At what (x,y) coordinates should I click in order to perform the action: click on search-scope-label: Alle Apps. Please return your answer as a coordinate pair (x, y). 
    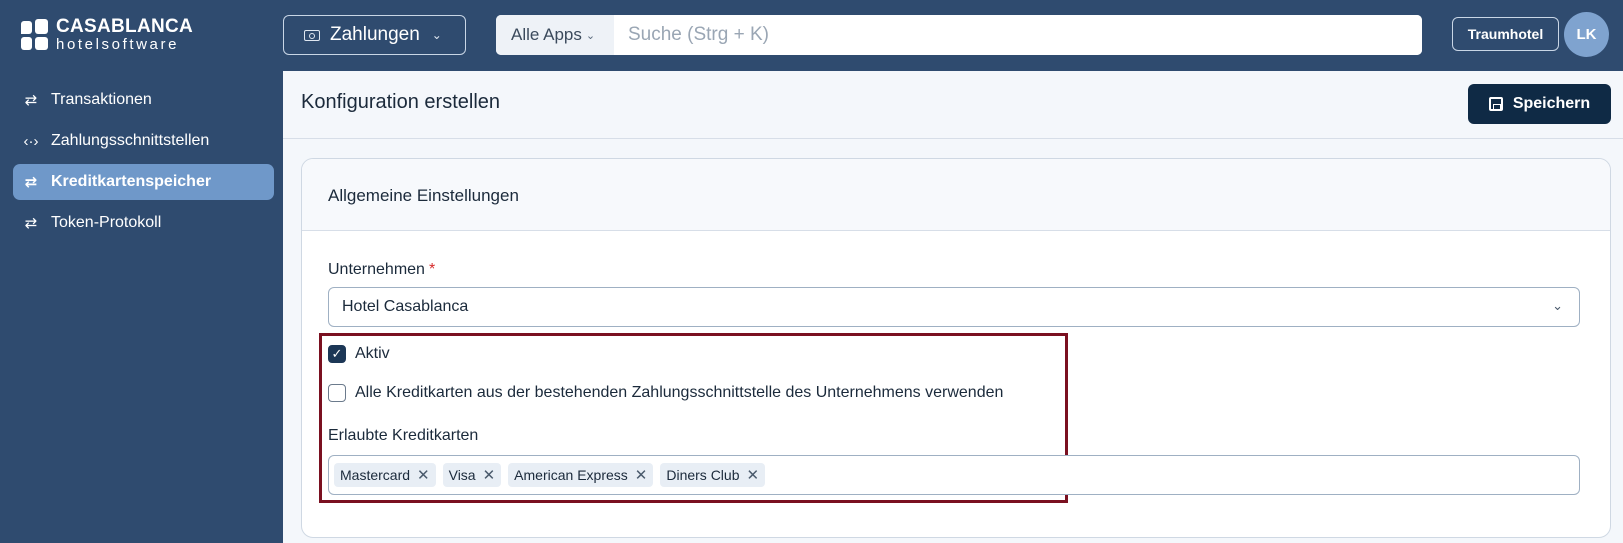
    Looking at the image, I should click on (546, 34).